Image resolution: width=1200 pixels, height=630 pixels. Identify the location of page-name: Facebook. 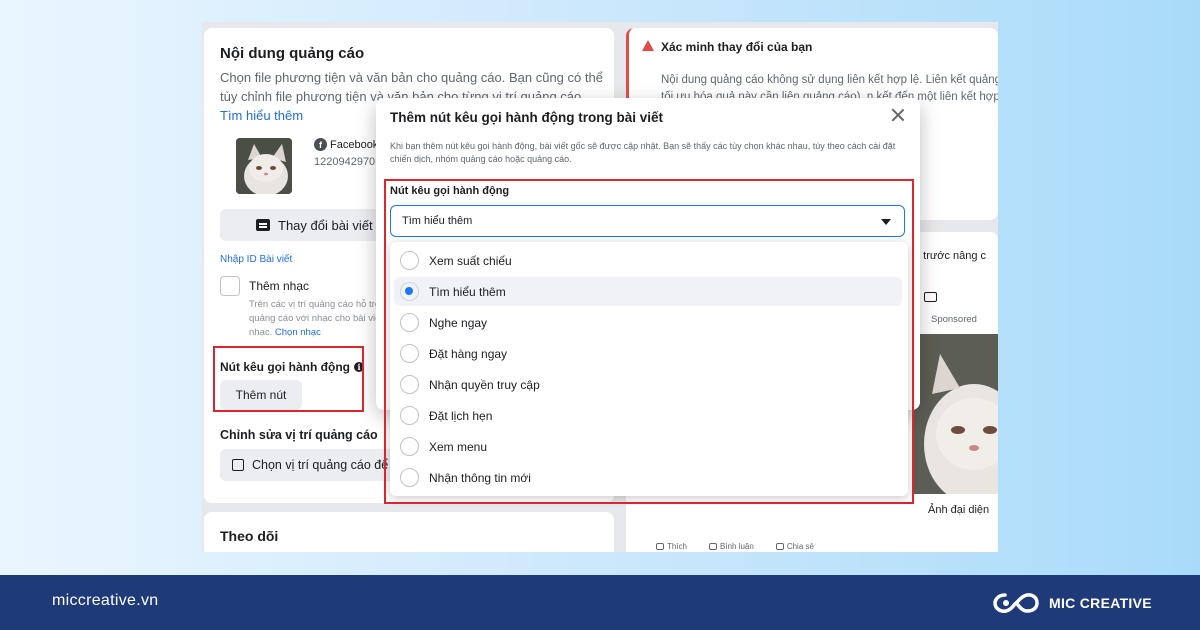
(354, 144).